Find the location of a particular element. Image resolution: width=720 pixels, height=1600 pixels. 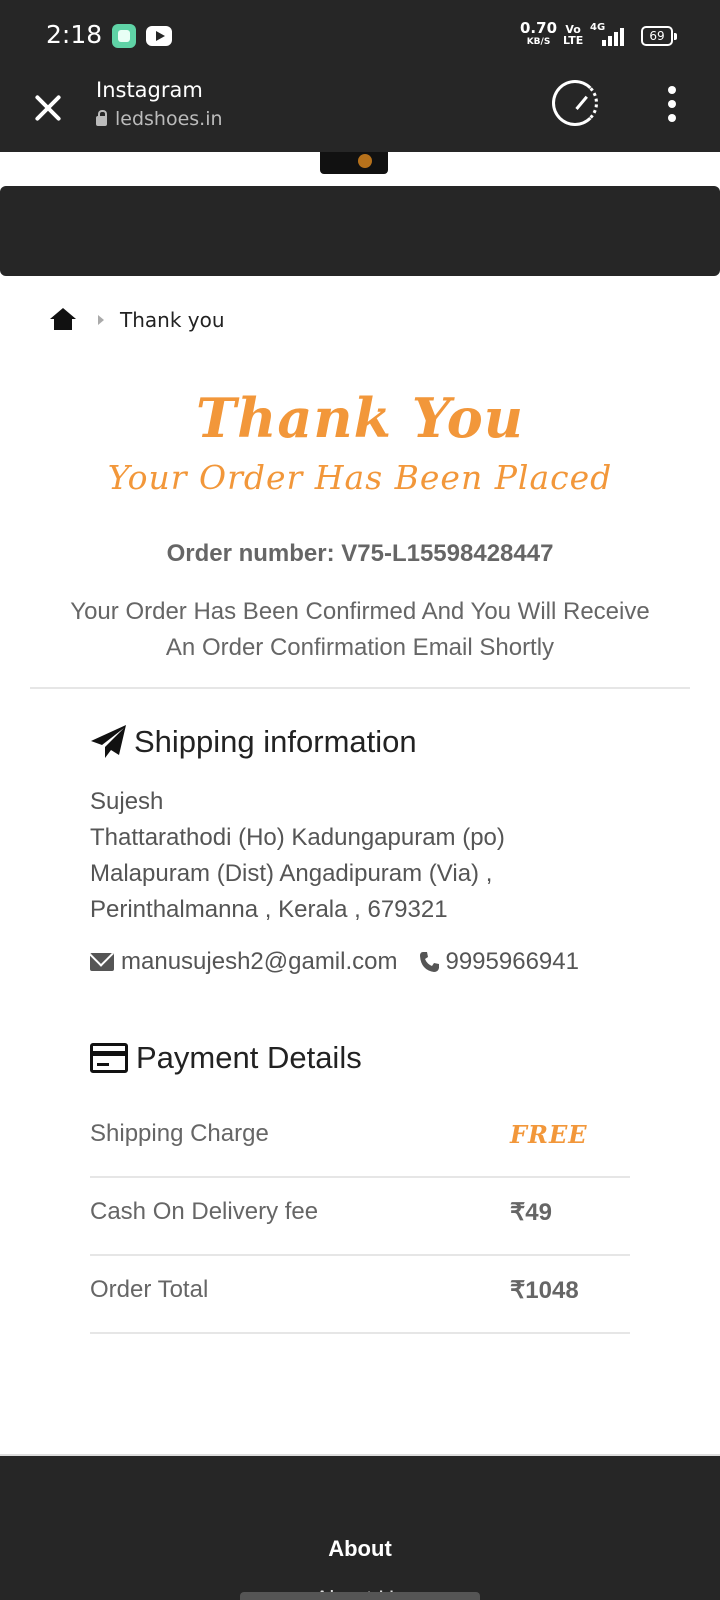

payment-row-total: Order Total ₹1048 is located at coordinates (360, 1295).